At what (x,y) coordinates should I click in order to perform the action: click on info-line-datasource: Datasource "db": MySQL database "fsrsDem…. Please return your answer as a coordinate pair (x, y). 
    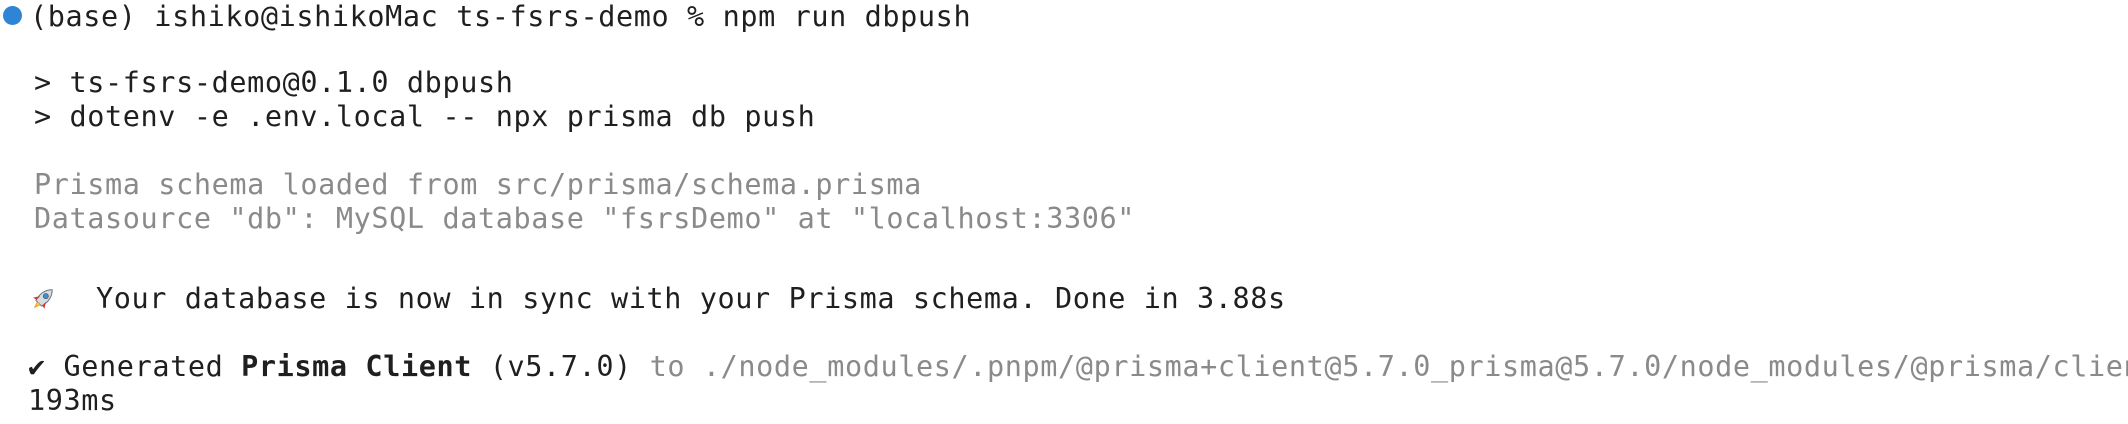
    Looking at the image, I should click on (585, 218).